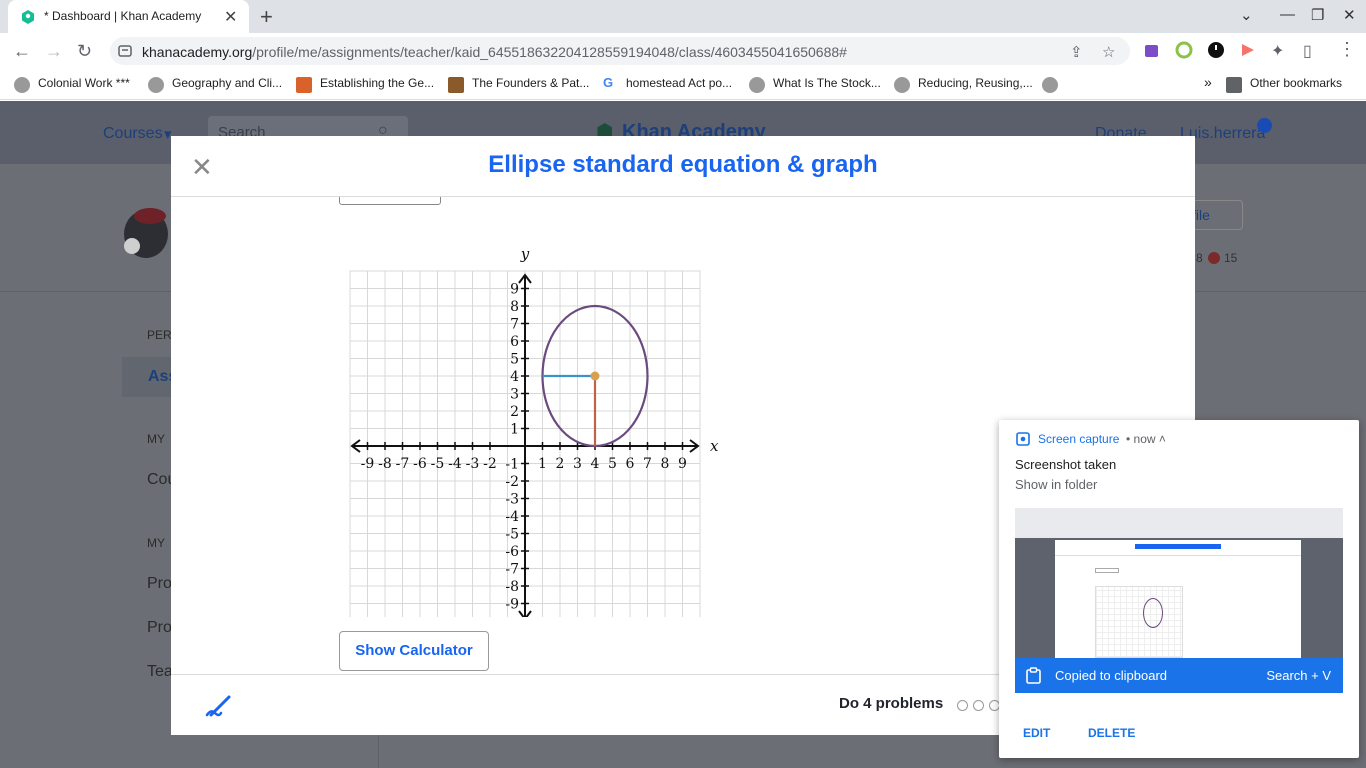 This screenshot has width=1366, height=768. I want to click on x-tick-label: -7, so click(403, 464).